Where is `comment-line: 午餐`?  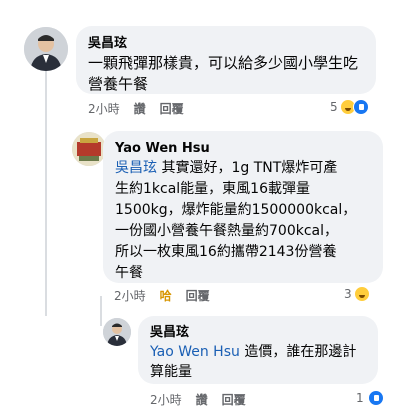 comment-line: 午餐 is located at coordinates (129, 273).